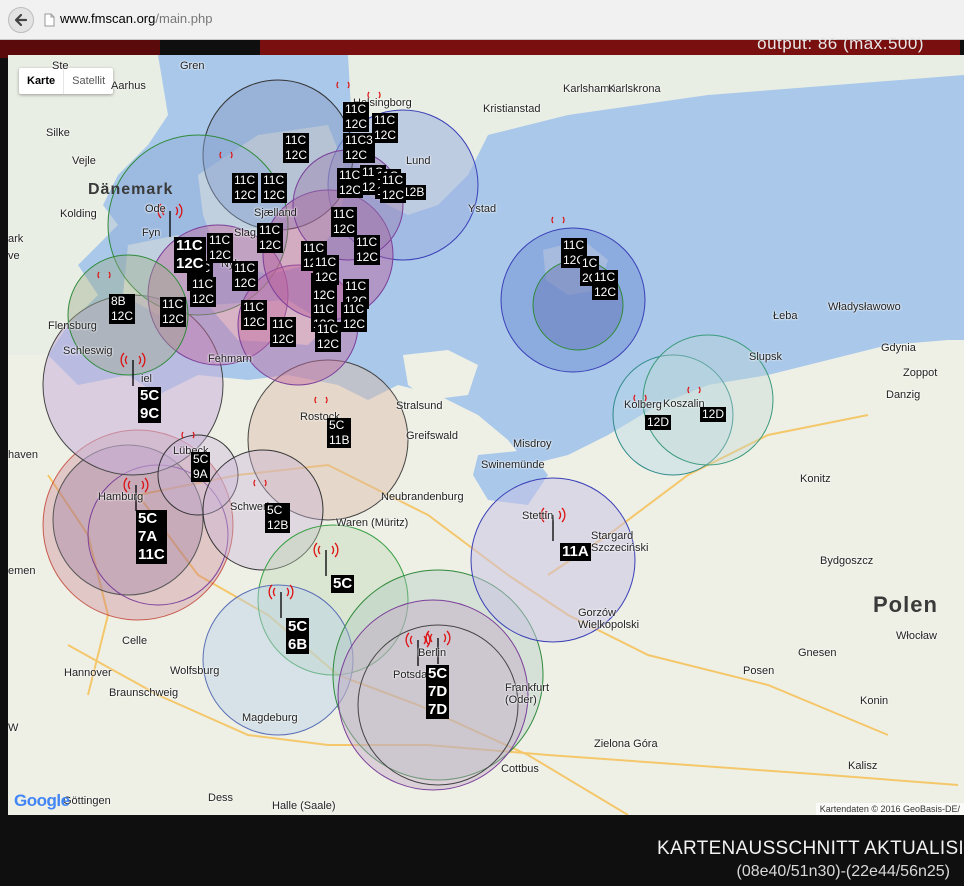  What do you see at coordinates (898, 348) in the screenshot?
I see `place-label-gdynia: Gdynia` at bounding box center [898, 348].